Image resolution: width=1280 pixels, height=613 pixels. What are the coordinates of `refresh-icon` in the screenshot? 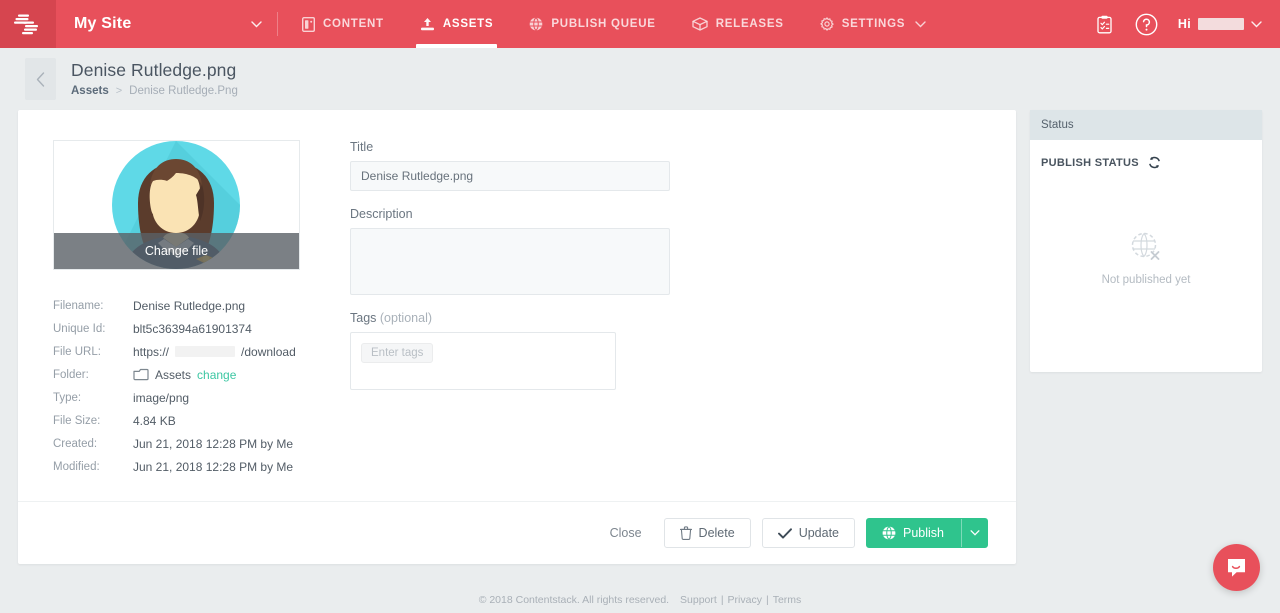 It's located at (1154, 162).